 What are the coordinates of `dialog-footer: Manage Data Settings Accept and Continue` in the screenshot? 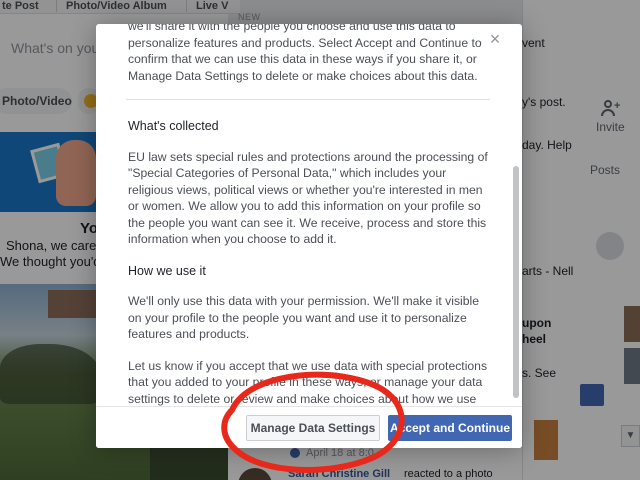 It's located at (309, 427).